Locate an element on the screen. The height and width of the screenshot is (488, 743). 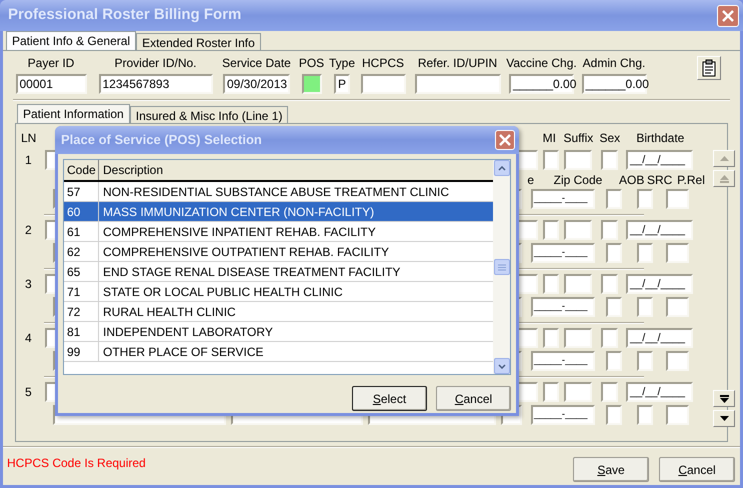
close-icon is located at coordinates (505, 140).